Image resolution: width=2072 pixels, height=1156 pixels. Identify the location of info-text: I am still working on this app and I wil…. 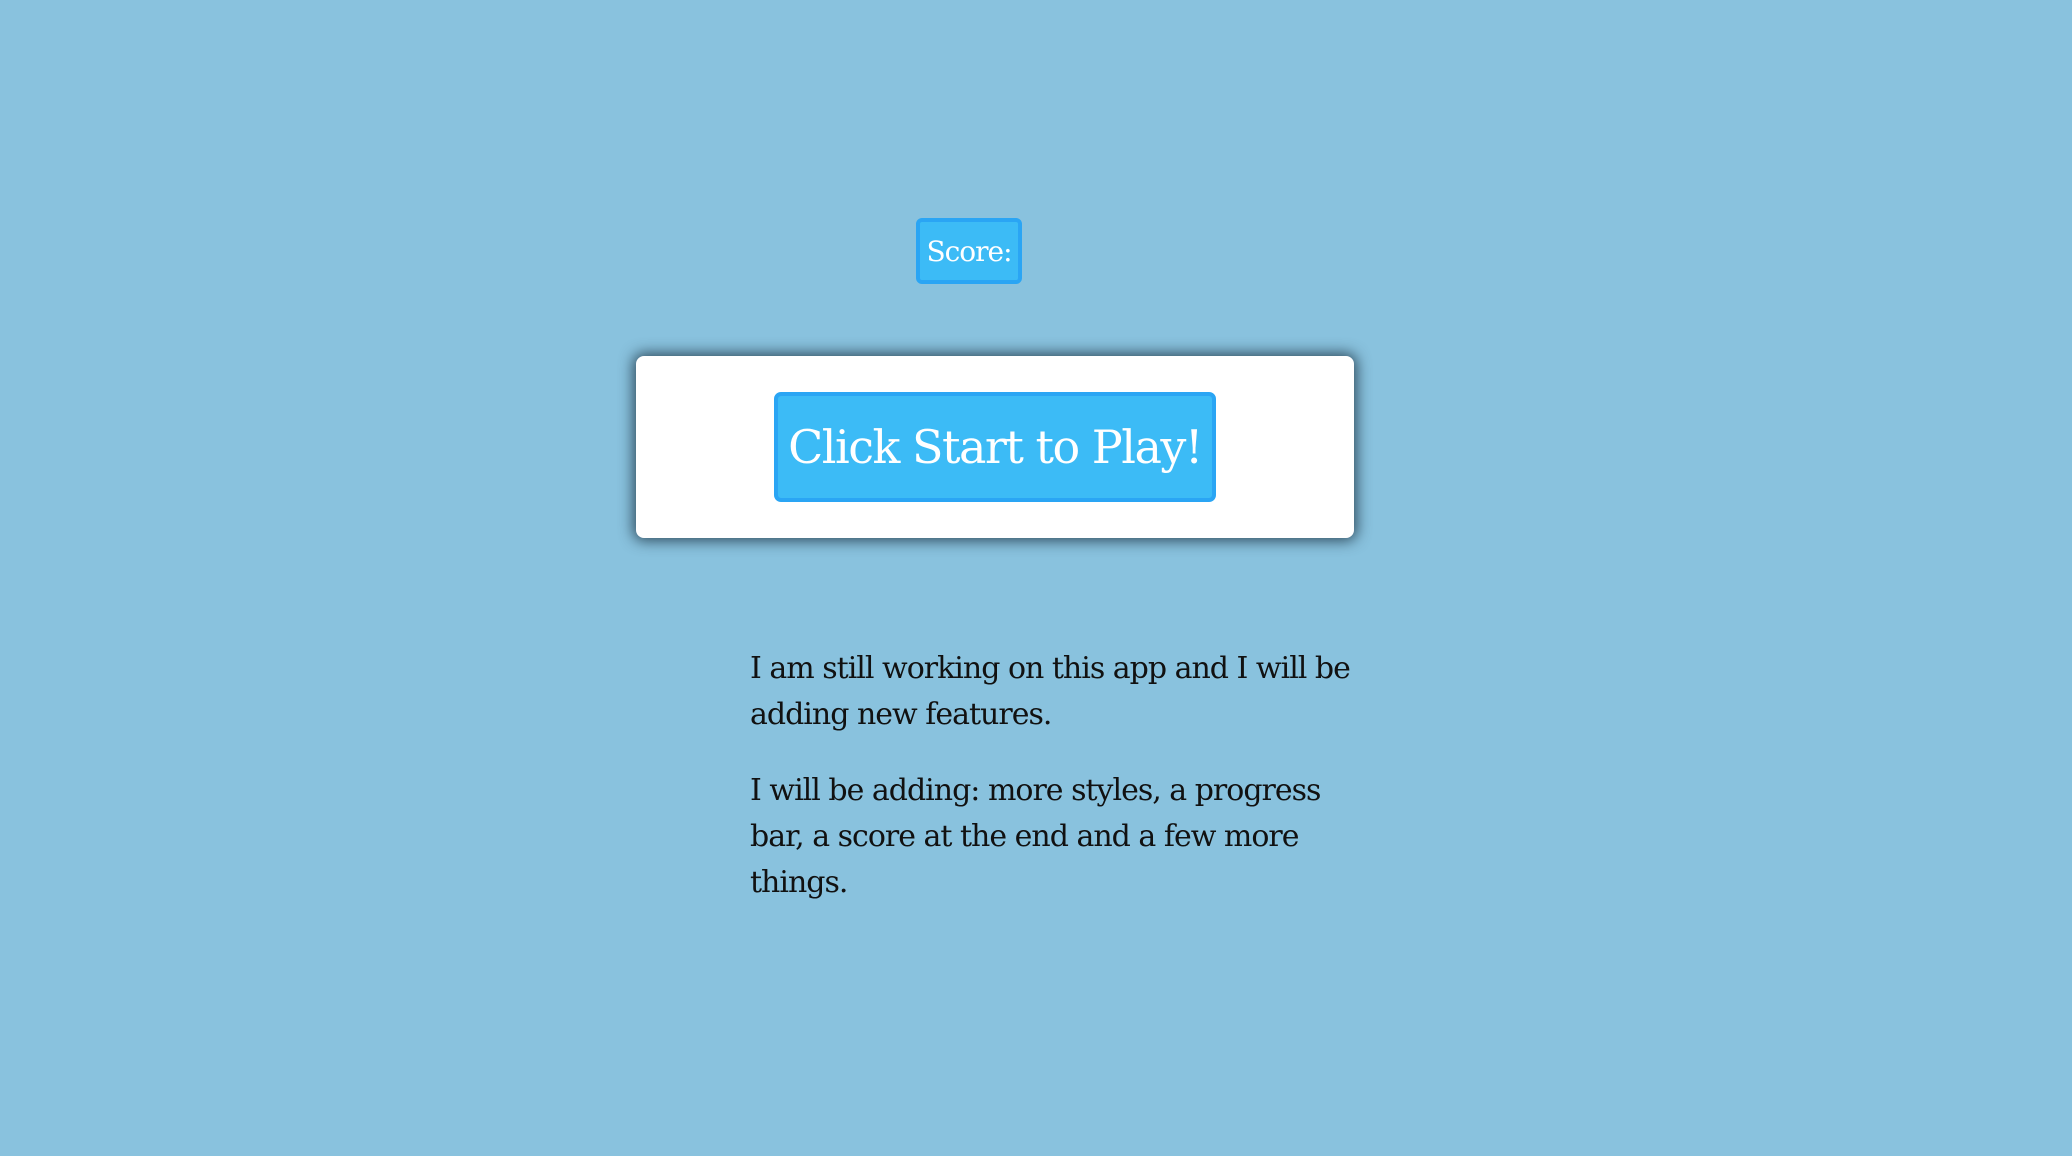
(1050, 791).